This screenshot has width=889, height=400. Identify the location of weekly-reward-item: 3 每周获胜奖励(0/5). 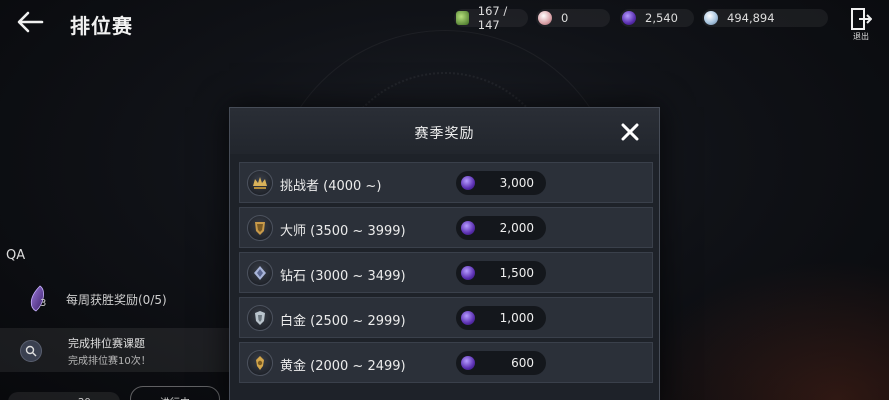
(115, 299).